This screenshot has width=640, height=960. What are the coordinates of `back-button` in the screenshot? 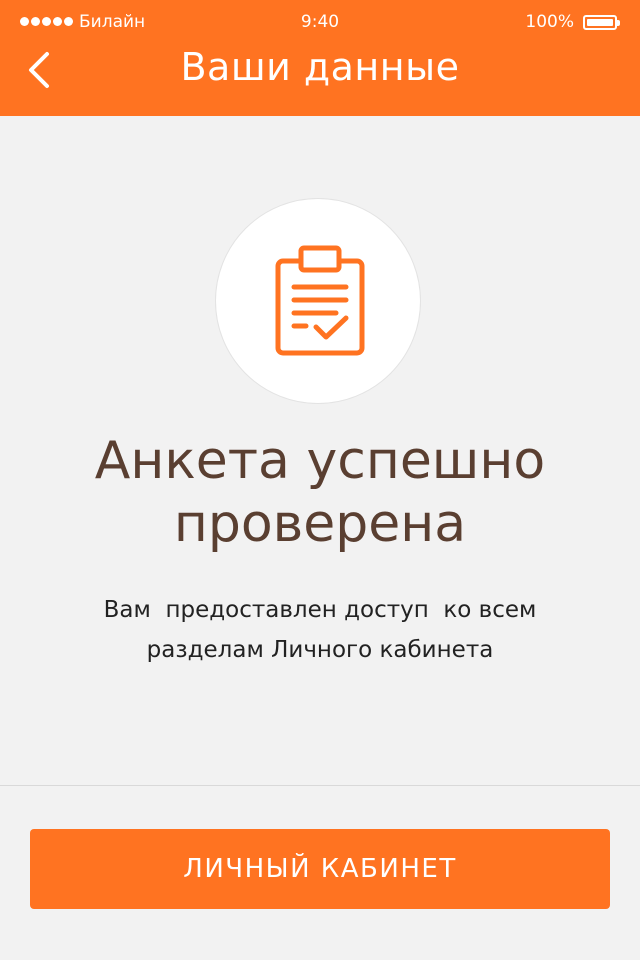 It's located at (40, 70).